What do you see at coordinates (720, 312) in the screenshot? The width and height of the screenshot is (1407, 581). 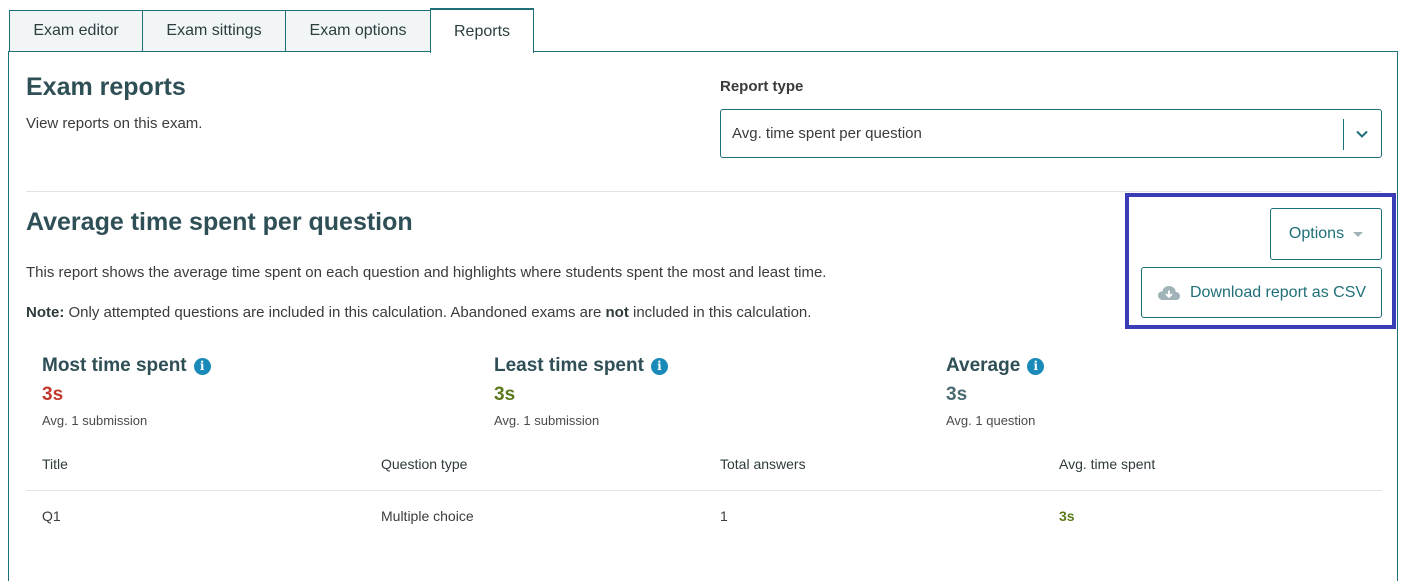 I see `note-text-end: included in this calculation.` at bounding box center [720, 312].